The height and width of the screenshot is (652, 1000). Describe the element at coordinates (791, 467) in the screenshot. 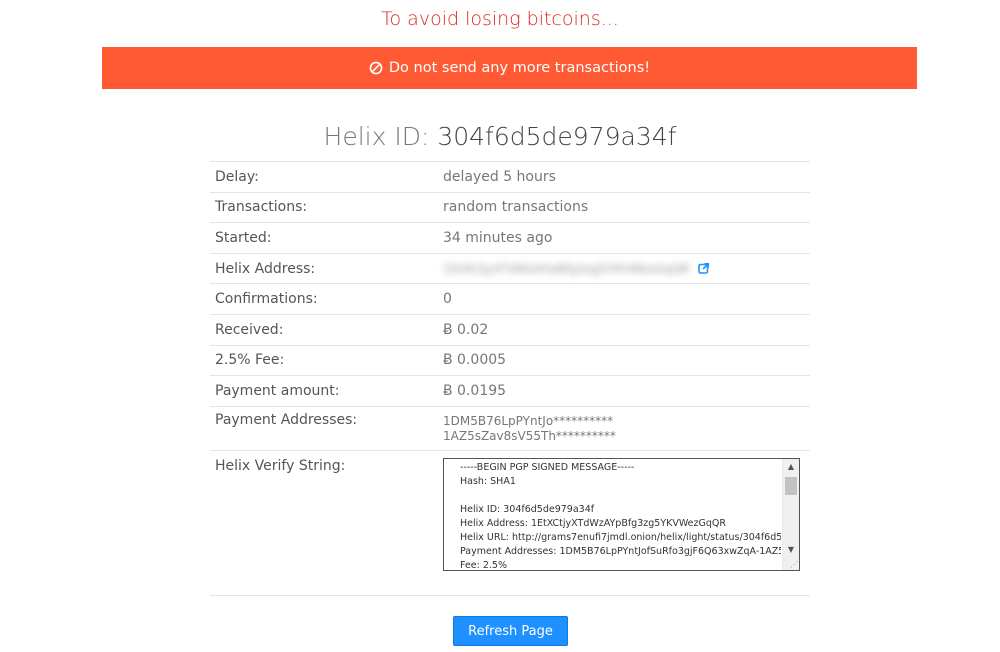

I see `scroll-up-icon: ▲` at that location.